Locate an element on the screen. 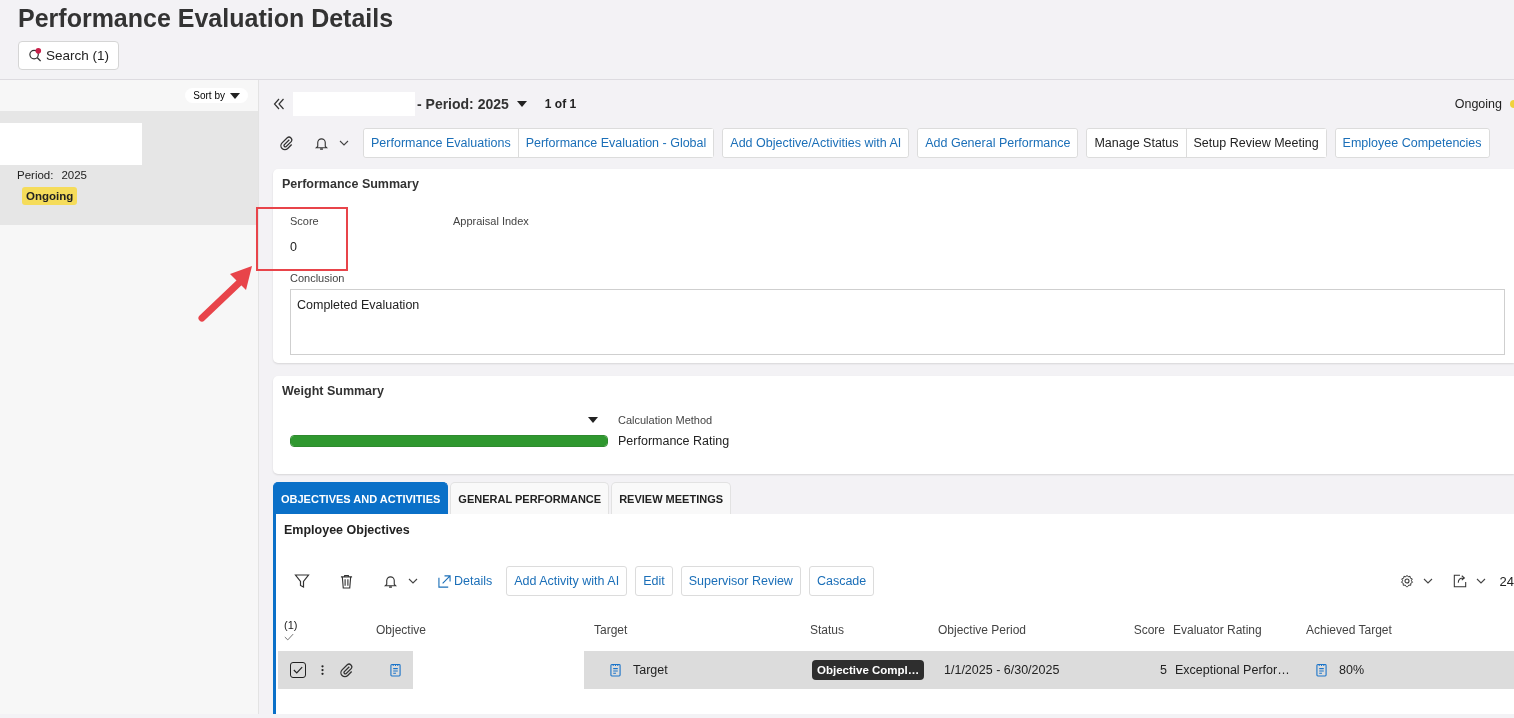 This screenshot has width=1514, height=718. toolbar-button: Setup Review Meeting is located at coordinates (1255, 143).